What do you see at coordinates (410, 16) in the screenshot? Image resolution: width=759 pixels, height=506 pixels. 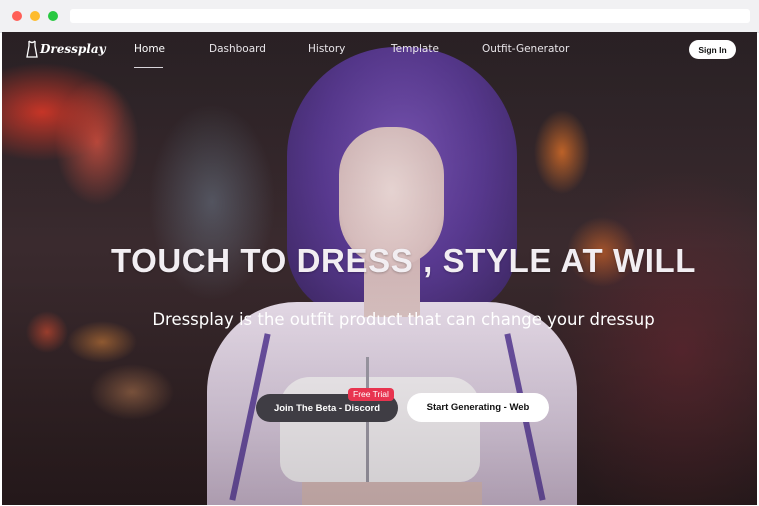 I see `address-bar` at bounding box center [410, 16].